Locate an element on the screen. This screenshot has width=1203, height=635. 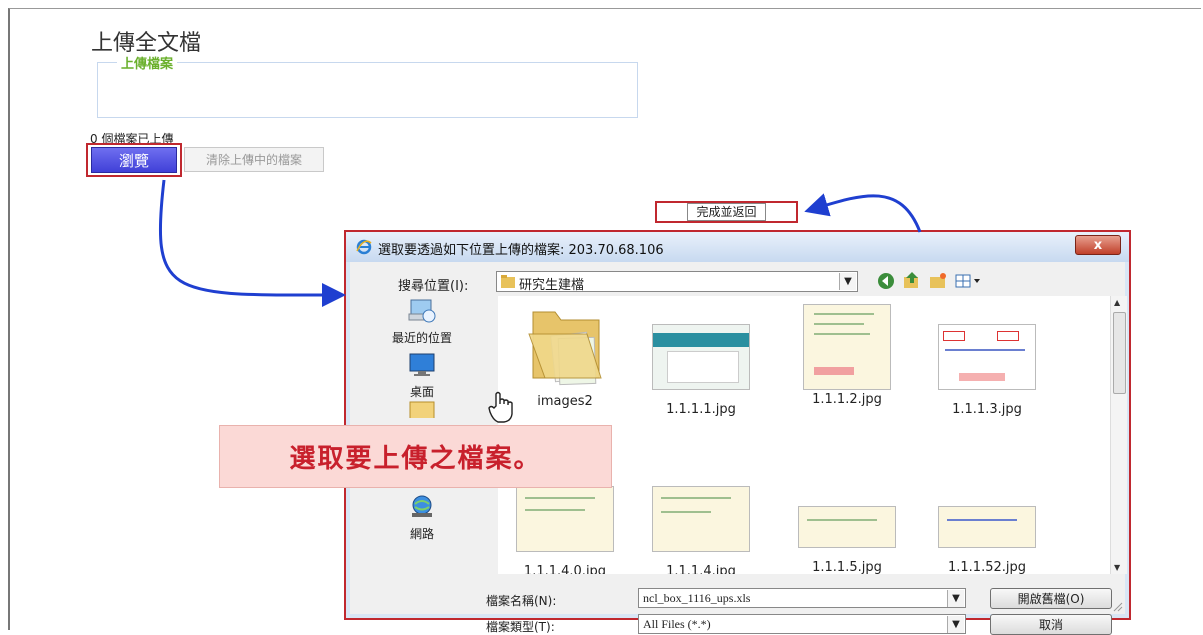
done-and-return-button: 完成並返回 is located at coordinates (726, 212).